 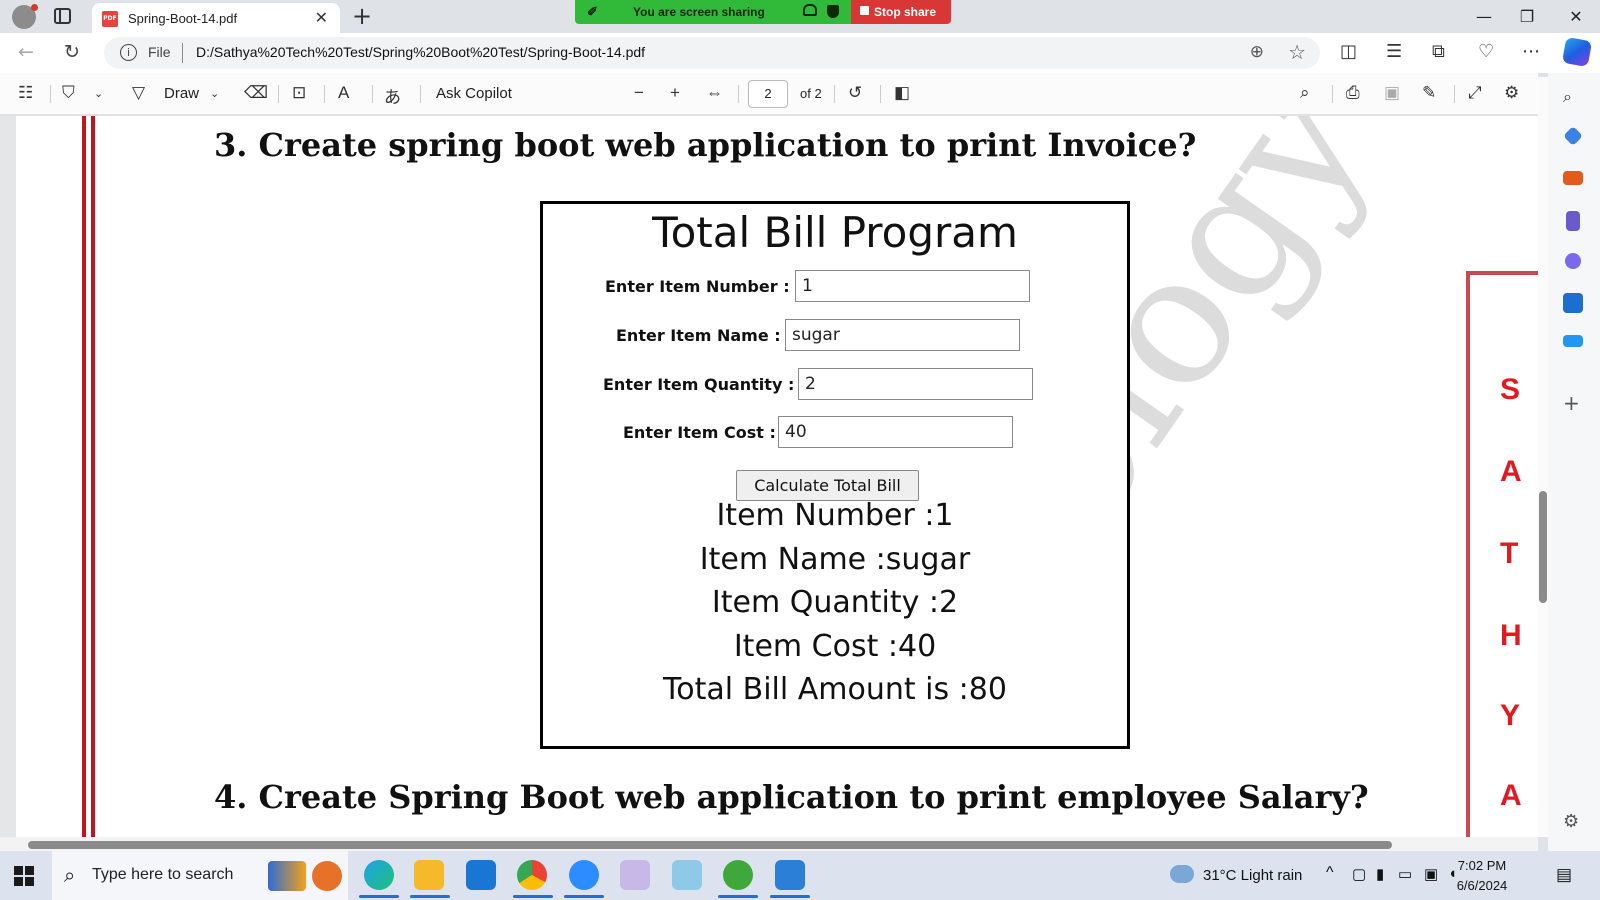 I want to click on back-icon: ←, so click(x=26, y=52).